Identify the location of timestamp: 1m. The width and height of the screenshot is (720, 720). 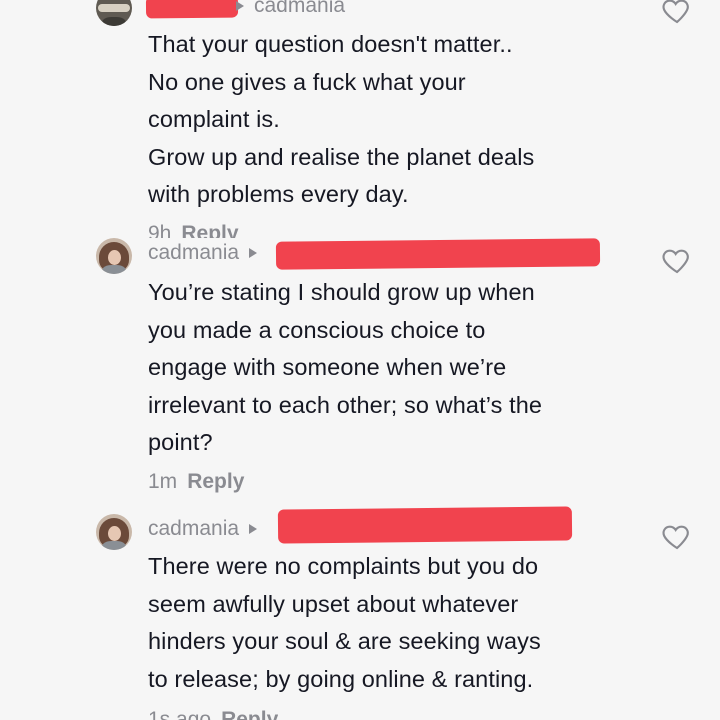
(163, 481).